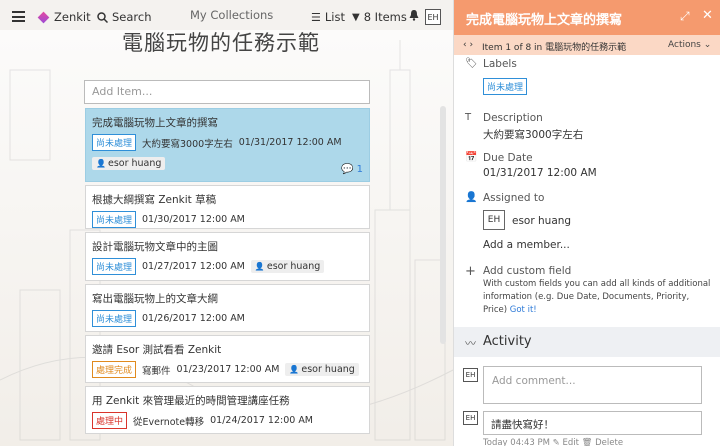 Image resolution: width=720 pixels, height=446 pixels. I want to click on search-icon, so click(102, 17).